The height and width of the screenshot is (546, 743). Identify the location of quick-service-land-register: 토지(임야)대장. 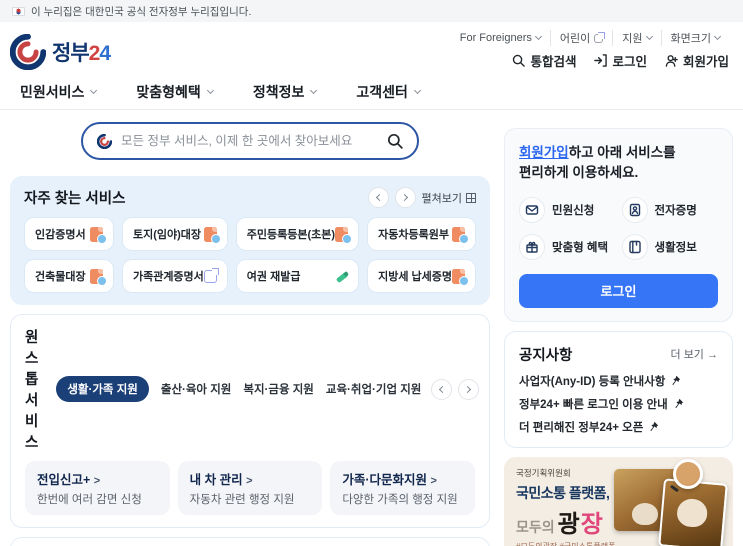
(174, 234).